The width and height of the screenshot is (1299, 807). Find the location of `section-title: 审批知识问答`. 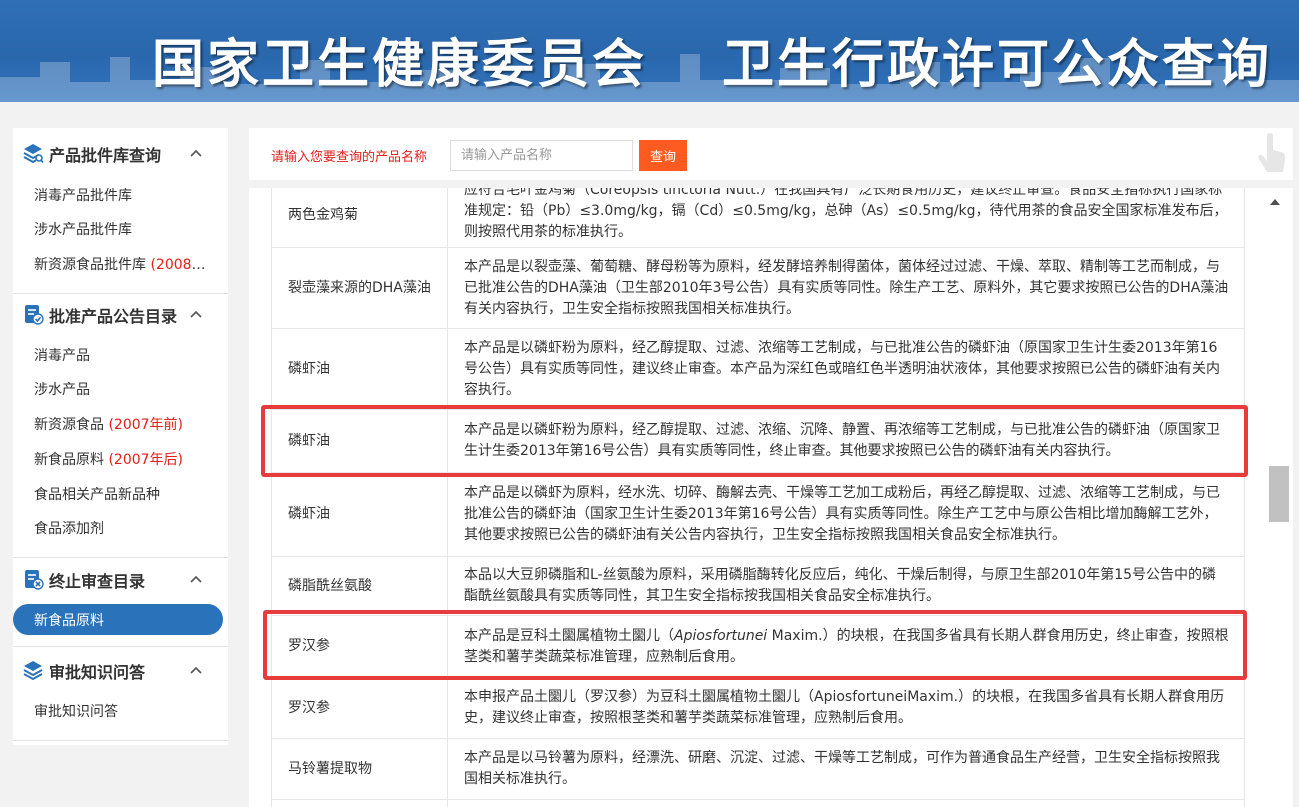

section-title: 审批知识问答 is located at coordinates (97, 672).